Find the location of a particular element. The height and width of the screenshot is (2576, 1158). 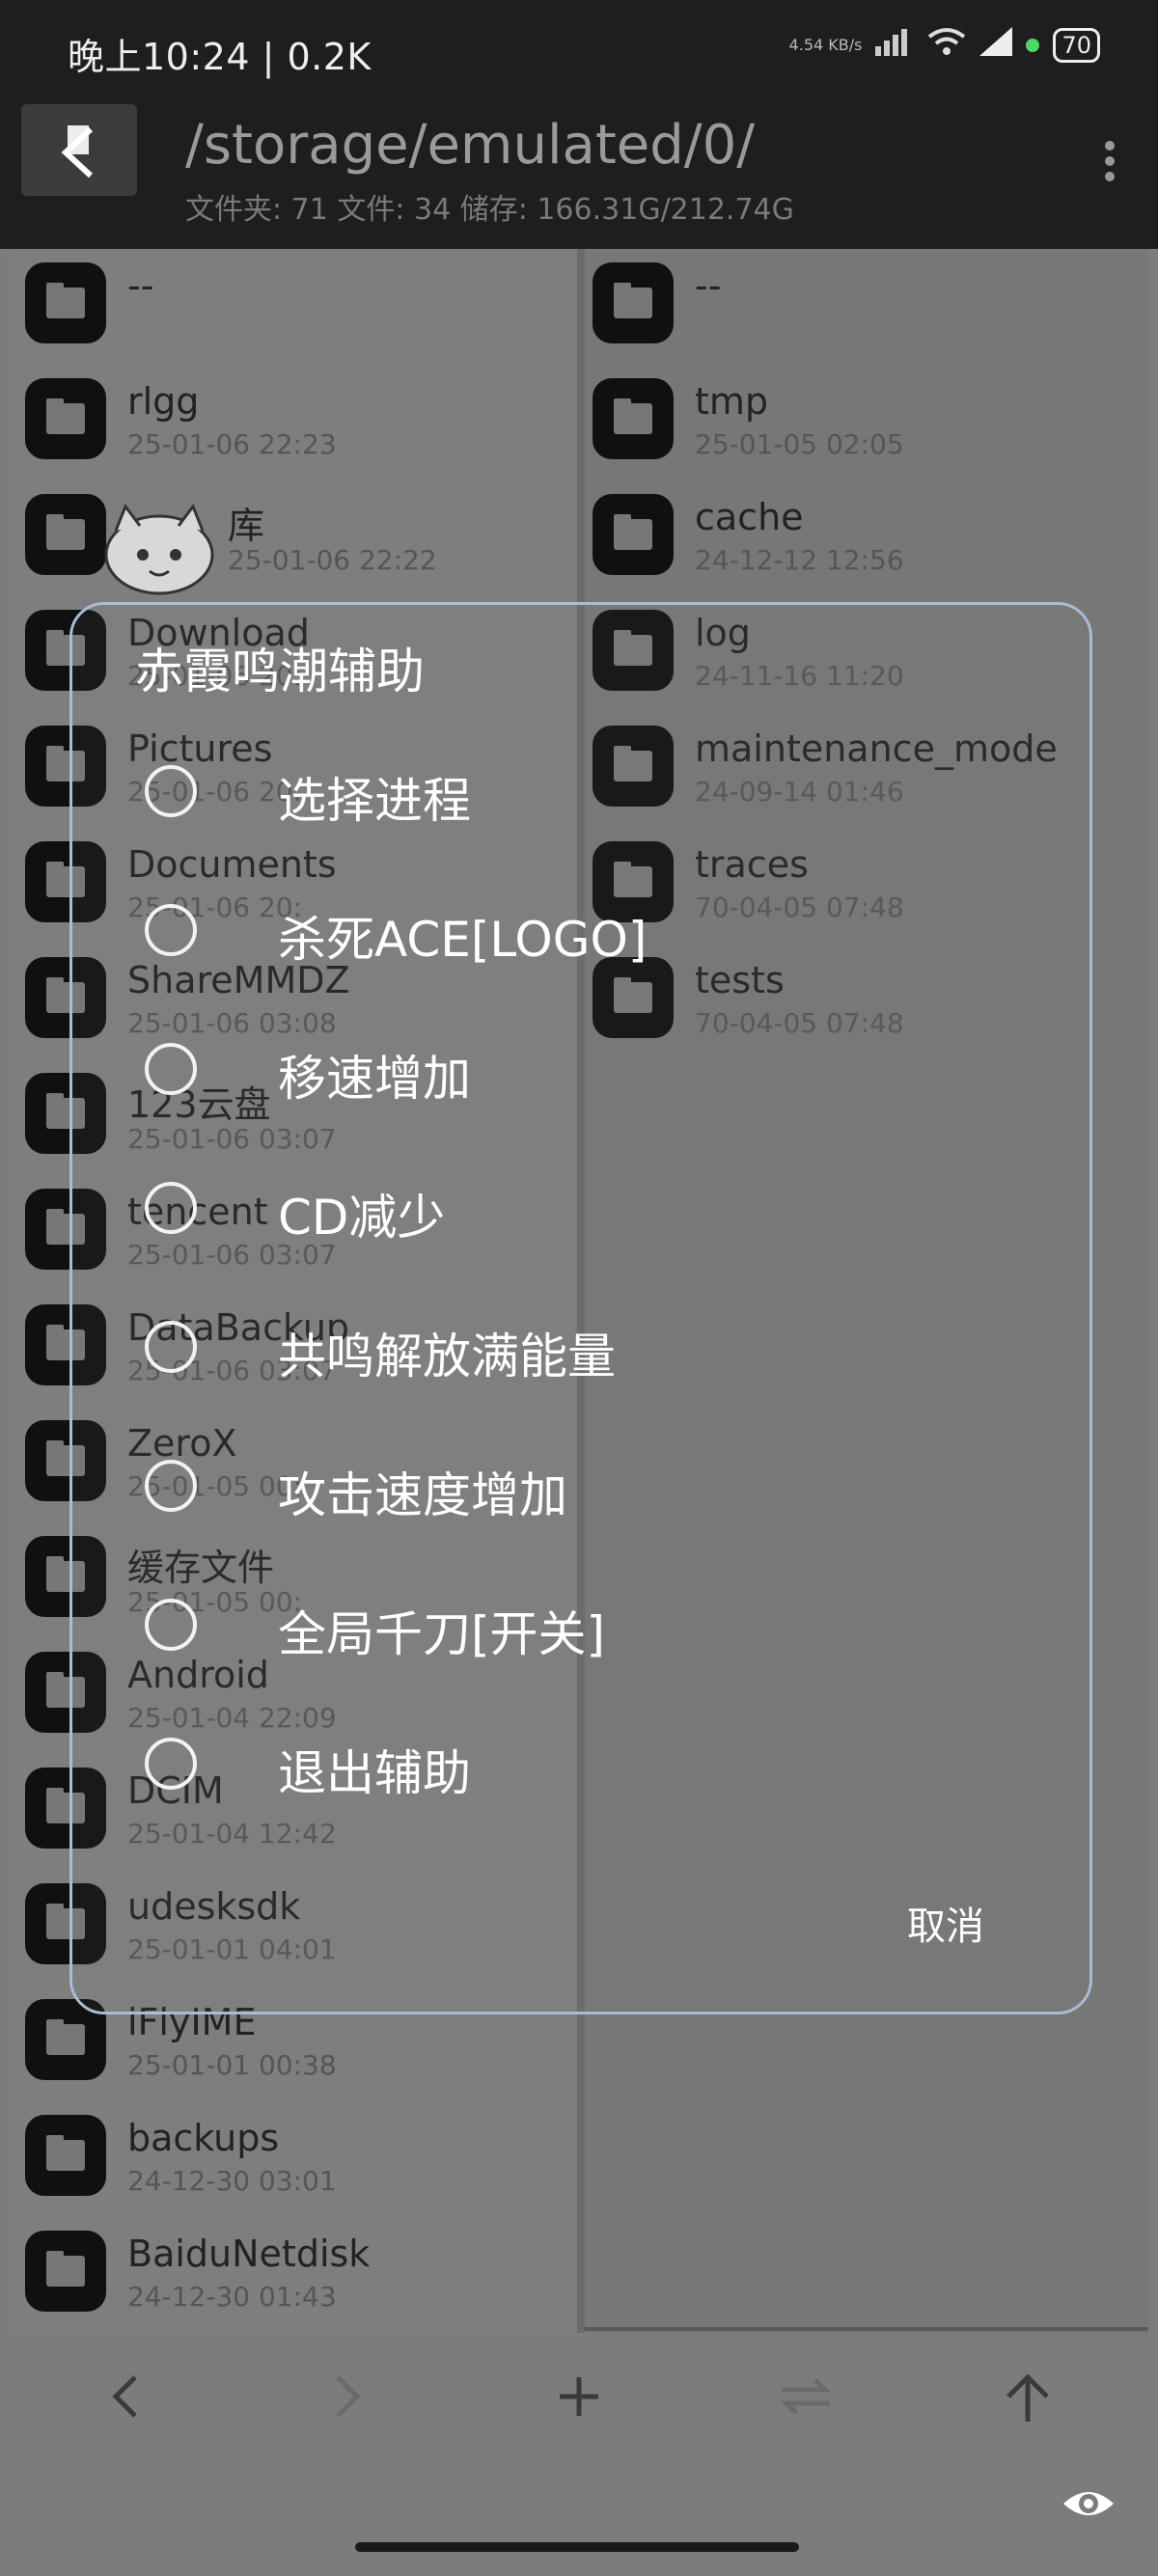

file-date: 24-12-12 12:56 is located at coordinates (799, 560).